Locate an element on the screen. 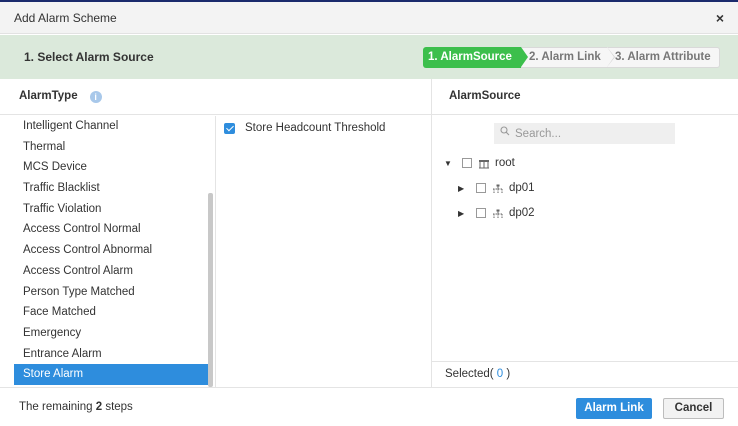 The width and height of the screenshot is (738, 426). search-input is located at coordinates (592, 133).